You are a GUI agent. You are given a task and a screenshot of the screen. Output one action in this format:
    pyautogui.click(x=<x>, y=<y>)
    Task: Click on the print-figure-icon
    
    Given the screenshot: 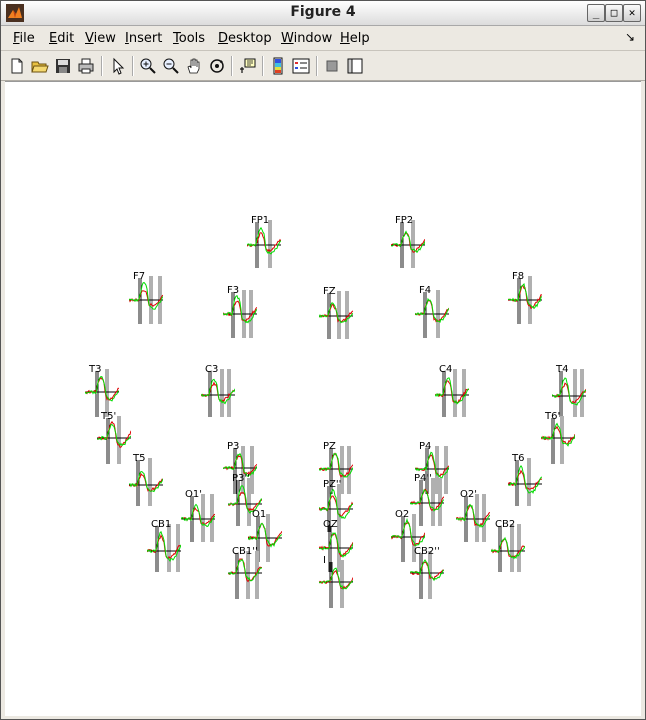 What is the action you would take?
    pyautogui.click(x=86, y=66)
    